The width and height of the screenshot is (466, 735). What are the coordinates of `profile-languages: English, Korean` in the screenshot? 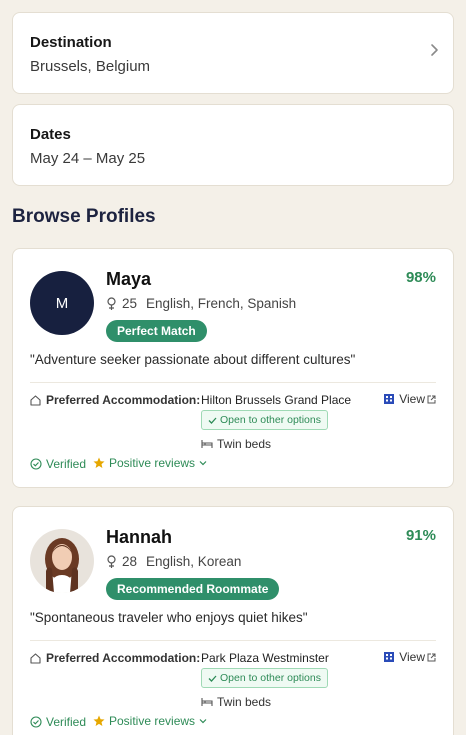 It's located at (194, 561).